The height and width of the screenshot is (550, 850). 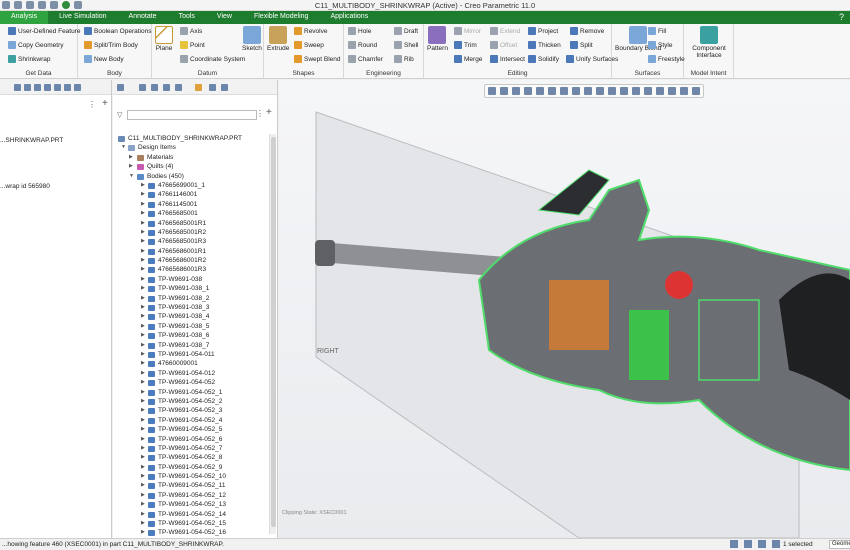 What do you see at coordinates (404, 59) in the screenshot?
I see `rib-button: Rib` at bounding box center [404, 59].